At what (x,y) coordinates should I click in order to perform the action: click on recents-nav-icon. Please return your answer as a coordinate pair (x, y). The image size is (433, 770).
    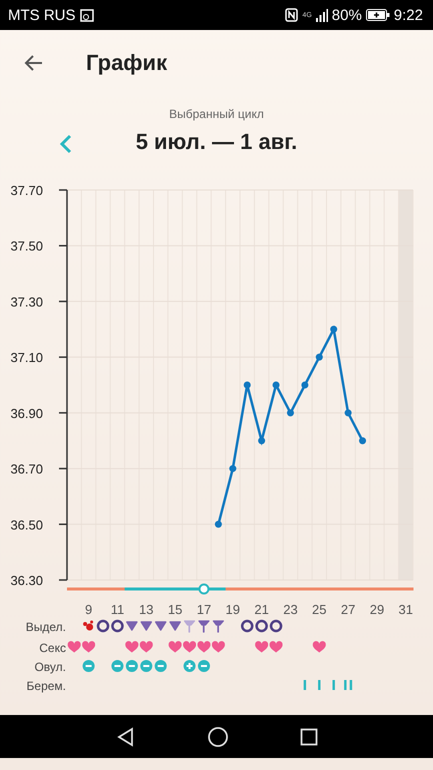
    Looking at the image, I should click on (309, 737).